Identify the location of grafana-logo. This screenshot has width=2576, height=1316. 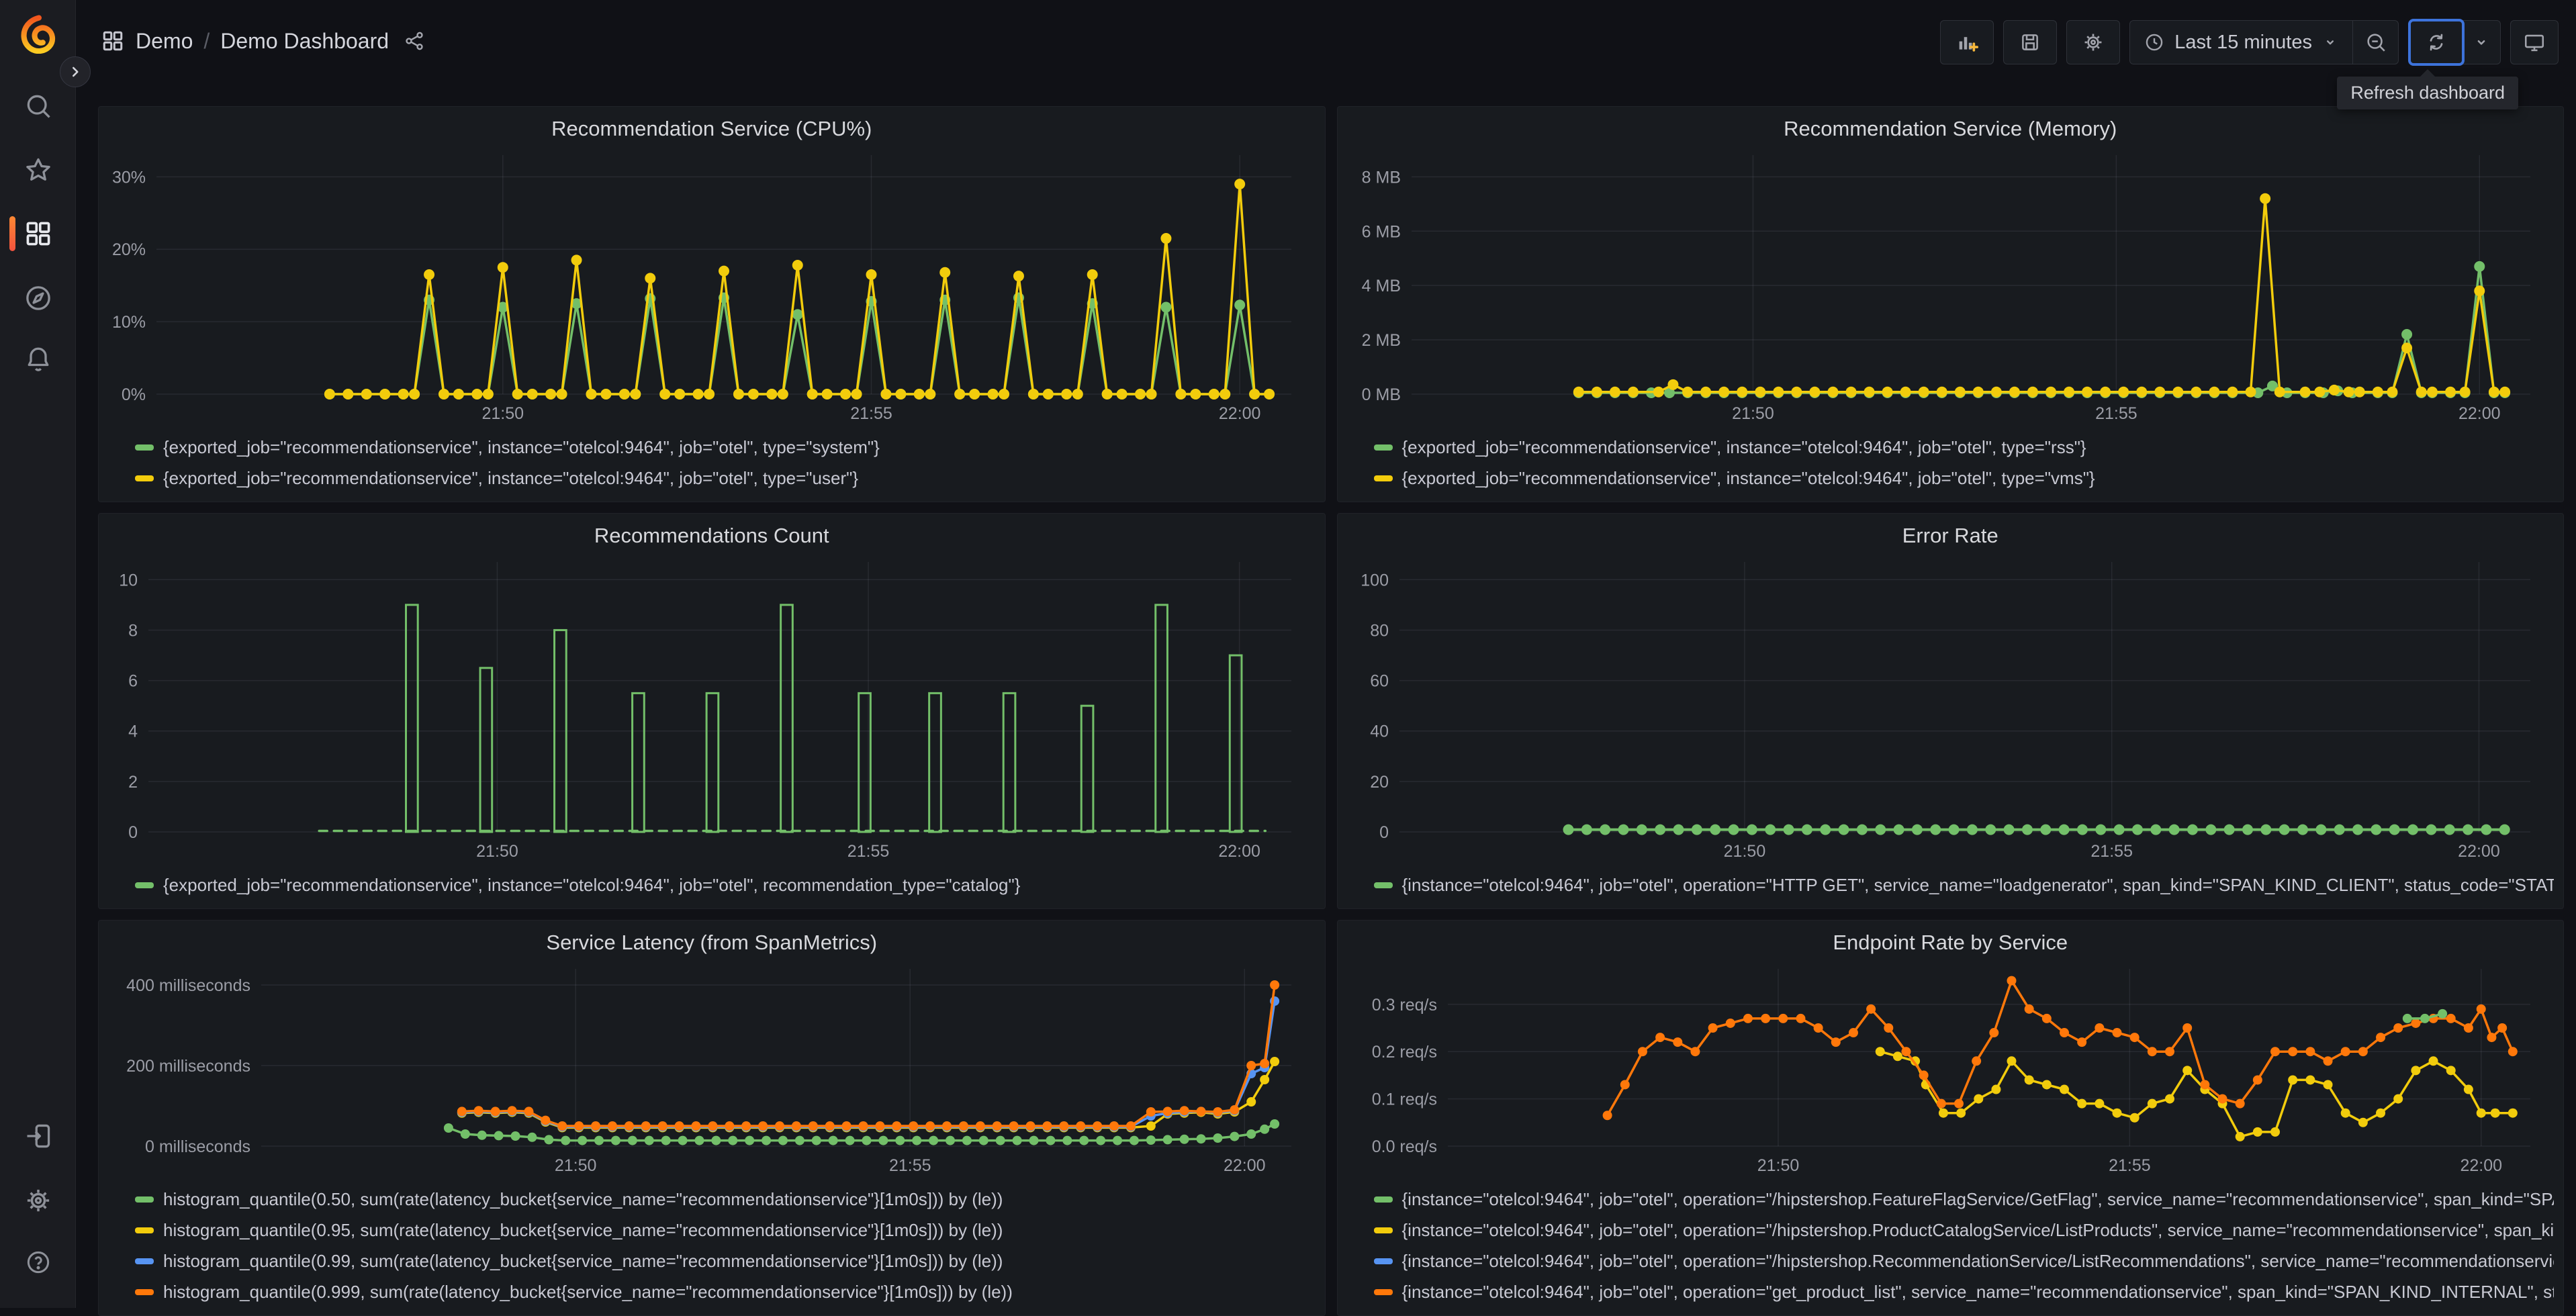
(38, 35).